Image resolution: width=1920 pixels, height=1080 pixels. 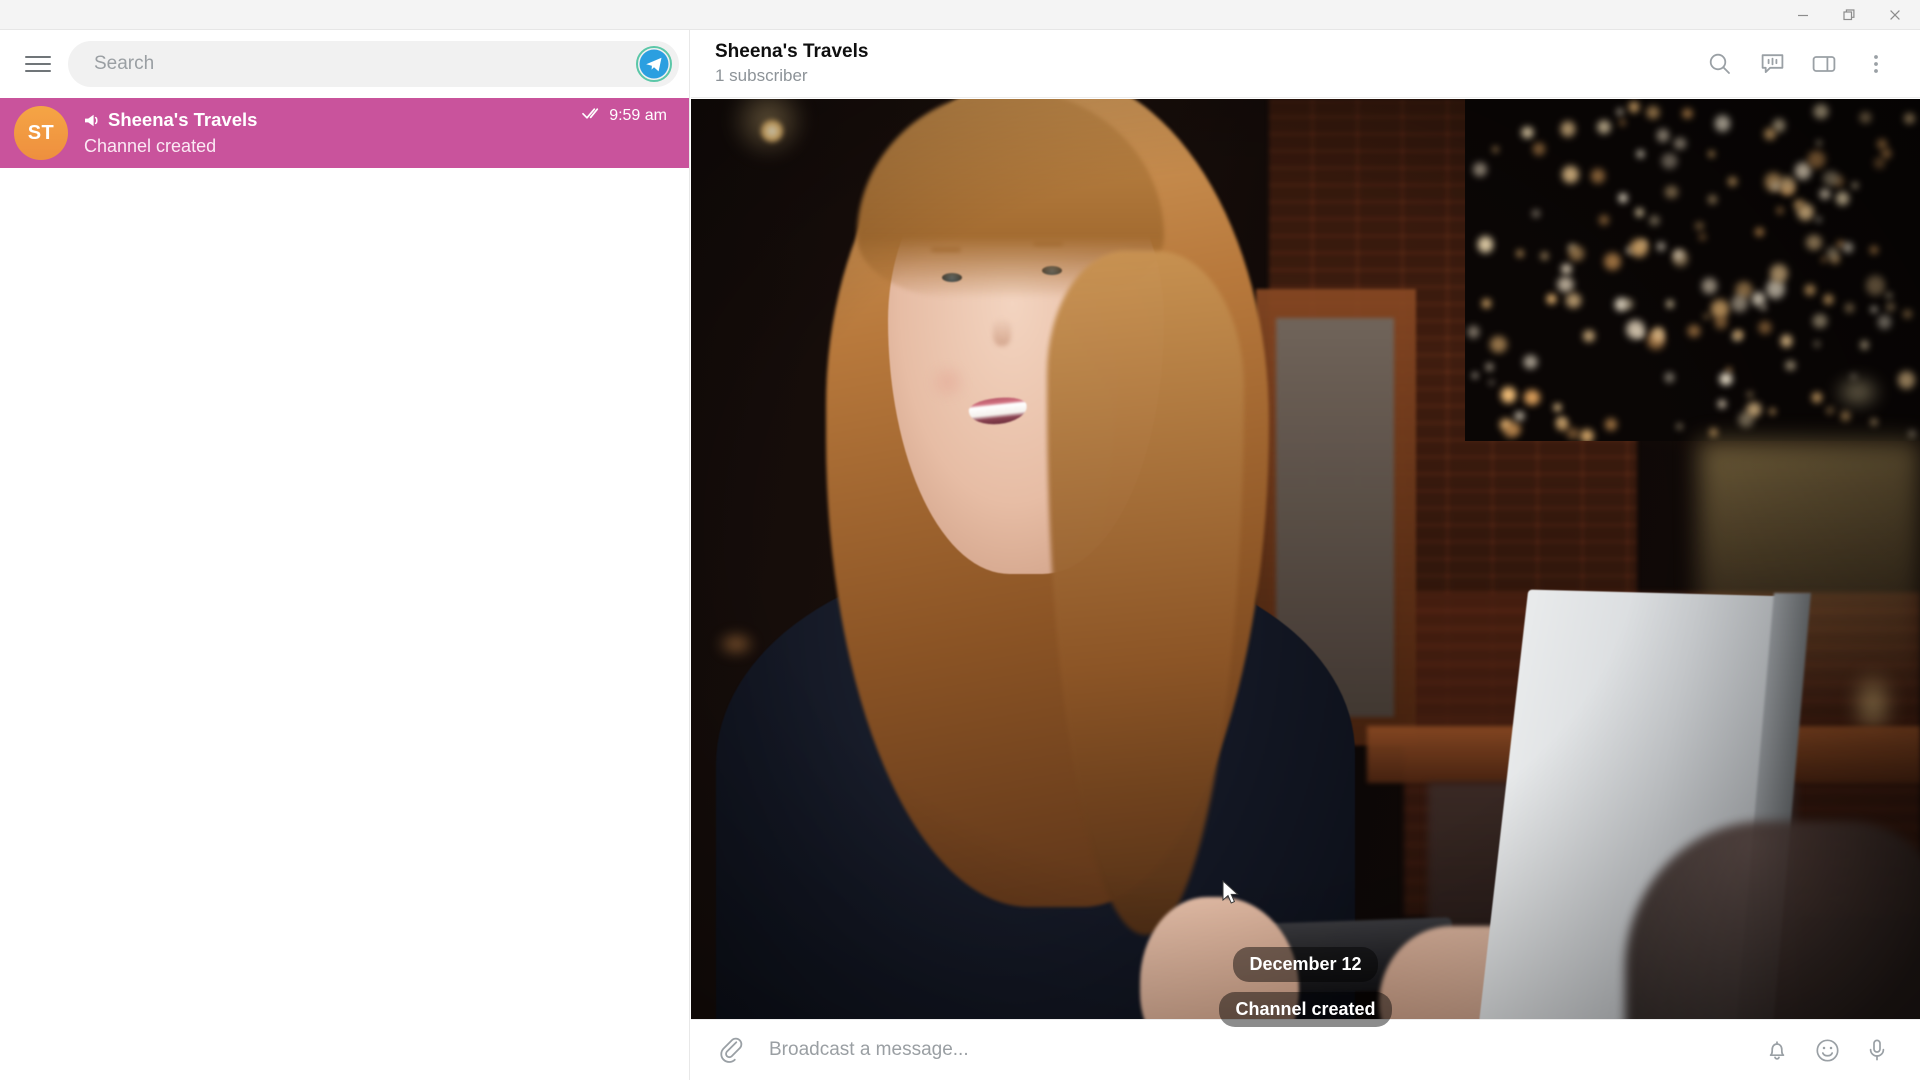 What do you see at coordinates (1895, 15) in the screenshot?
I see `window-close-button` at bounding box center [1895, 15].